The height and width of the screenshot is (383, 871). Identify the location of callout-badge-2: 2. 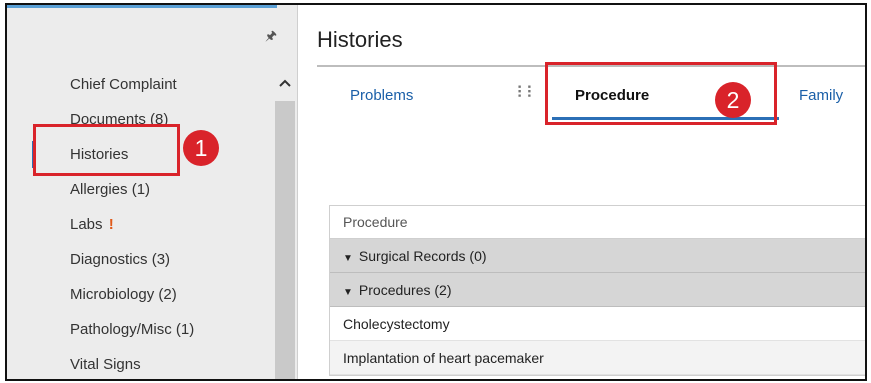
(733, 100).